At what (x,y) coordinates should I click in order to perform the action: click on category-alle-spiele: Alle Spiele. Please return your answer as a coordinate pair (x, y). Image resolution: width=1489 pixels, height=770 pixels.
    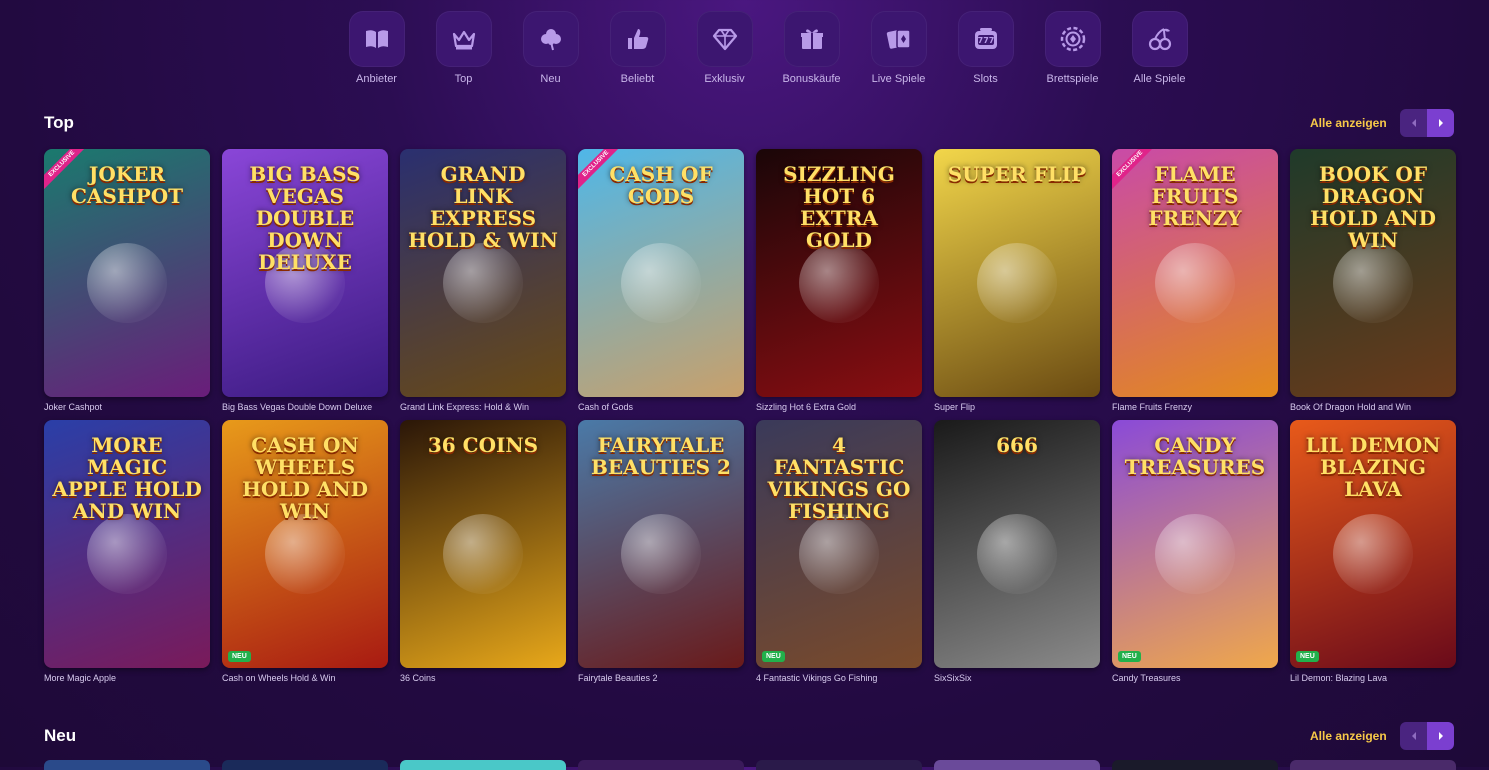
    Looking at the image, I should click on (1159, 48).